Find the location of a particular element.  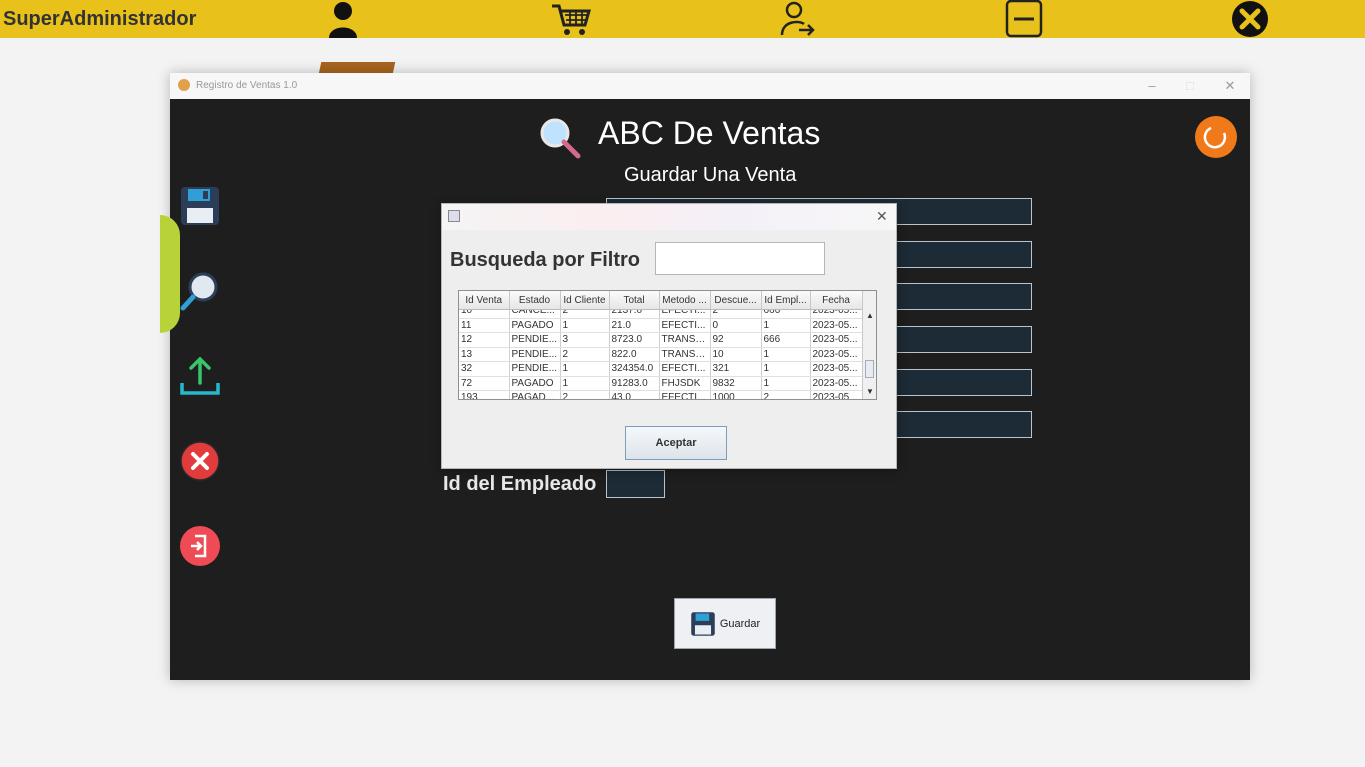

scroll-down-arrow-icon: ▼ is located at coordinates (870, 391).